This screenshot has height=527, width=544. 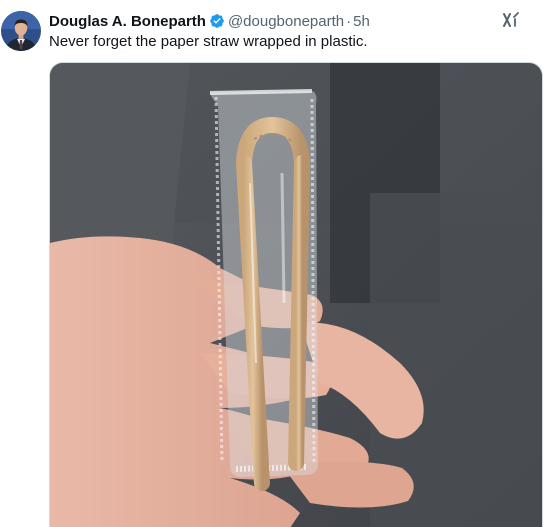 I want to click on tweet-header: Douglas A. Boneparth @dougboneparth · 5h, so click(x=209, y=21).